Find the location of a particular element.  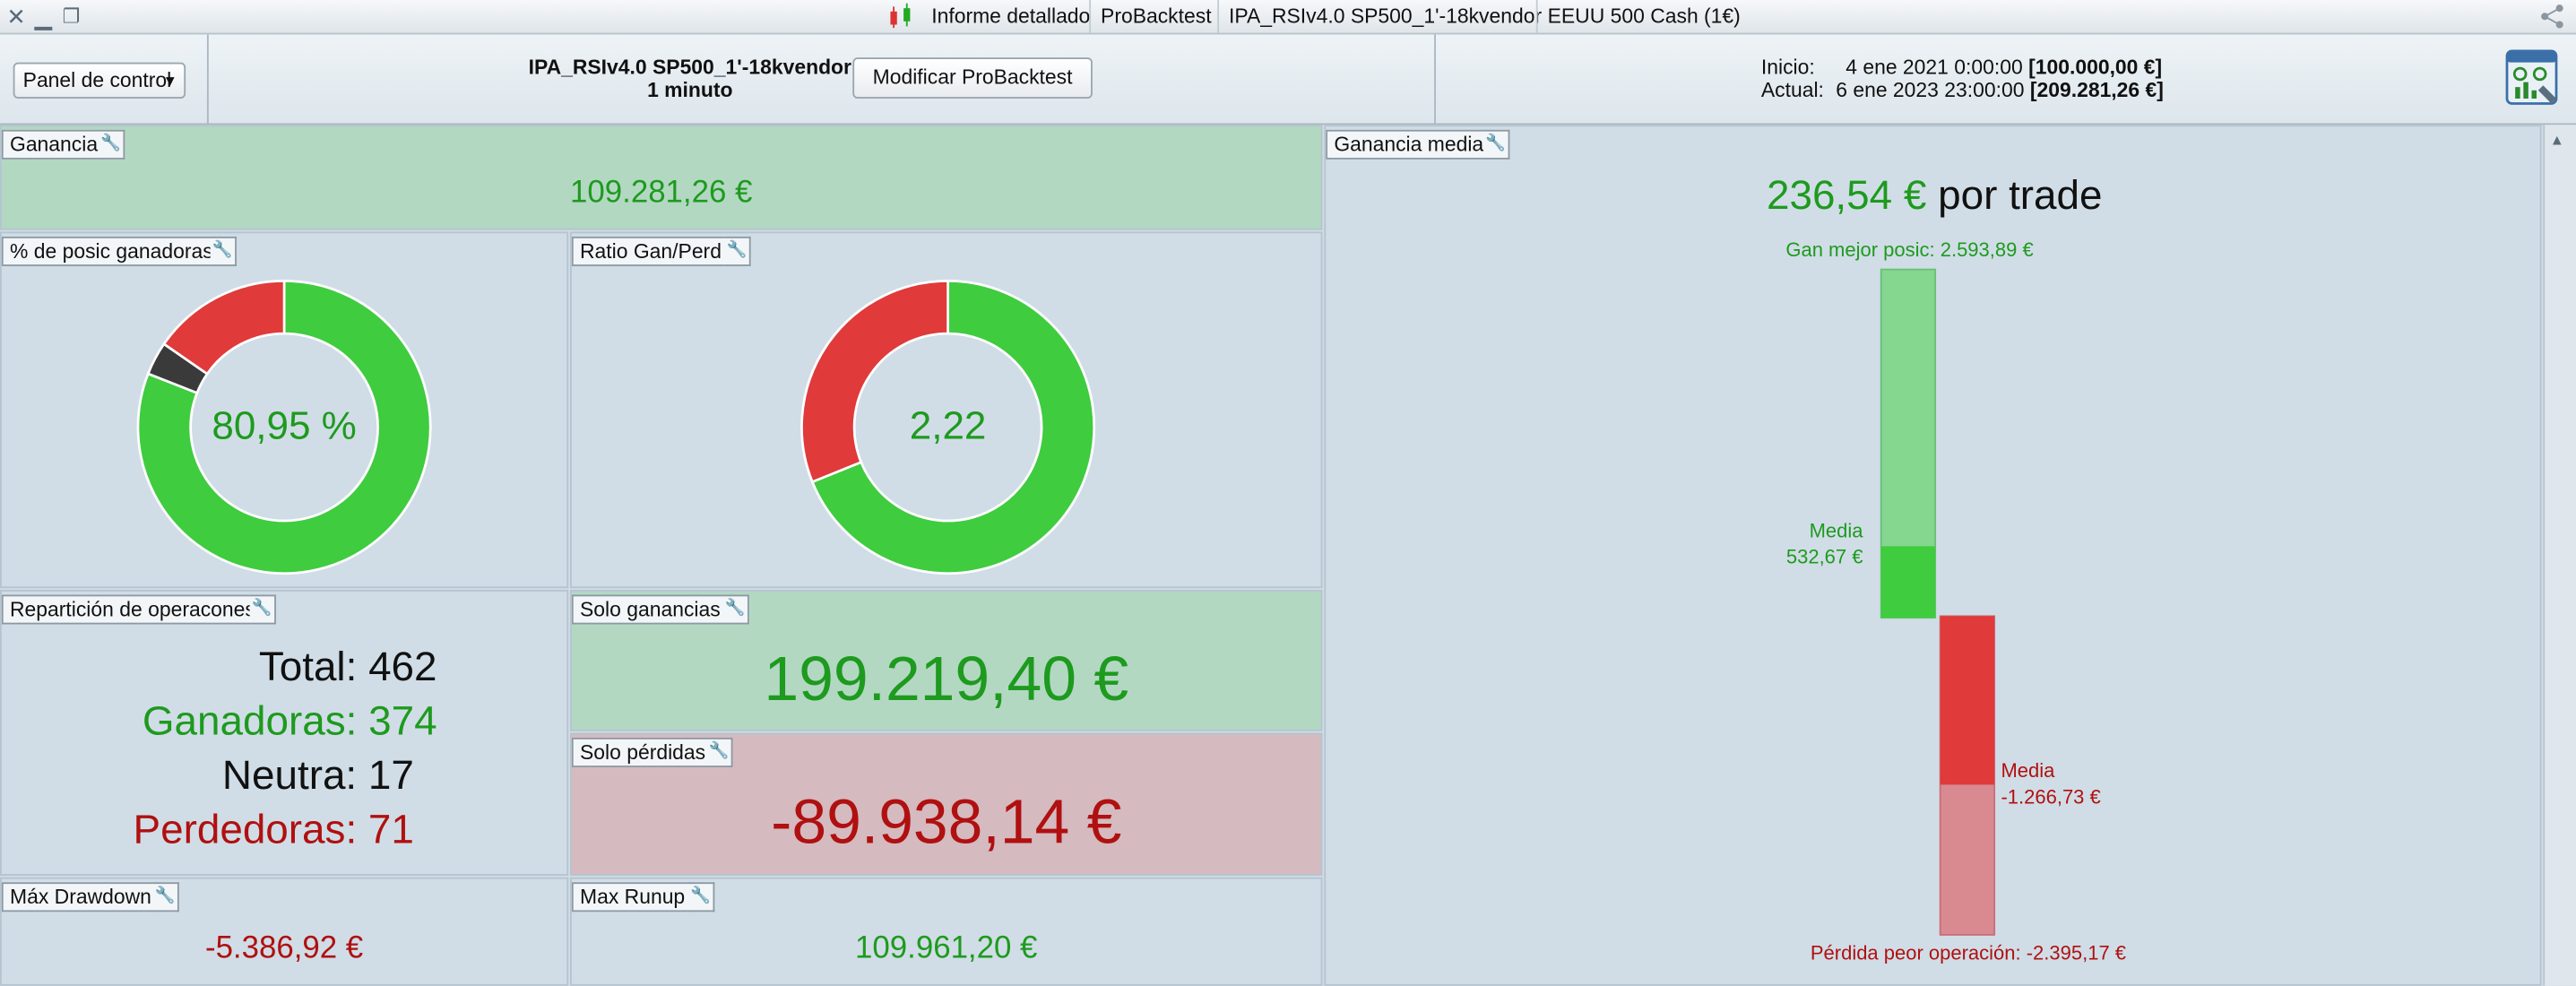

minimize-icon: ▁ is located at coordinates (43, 17).